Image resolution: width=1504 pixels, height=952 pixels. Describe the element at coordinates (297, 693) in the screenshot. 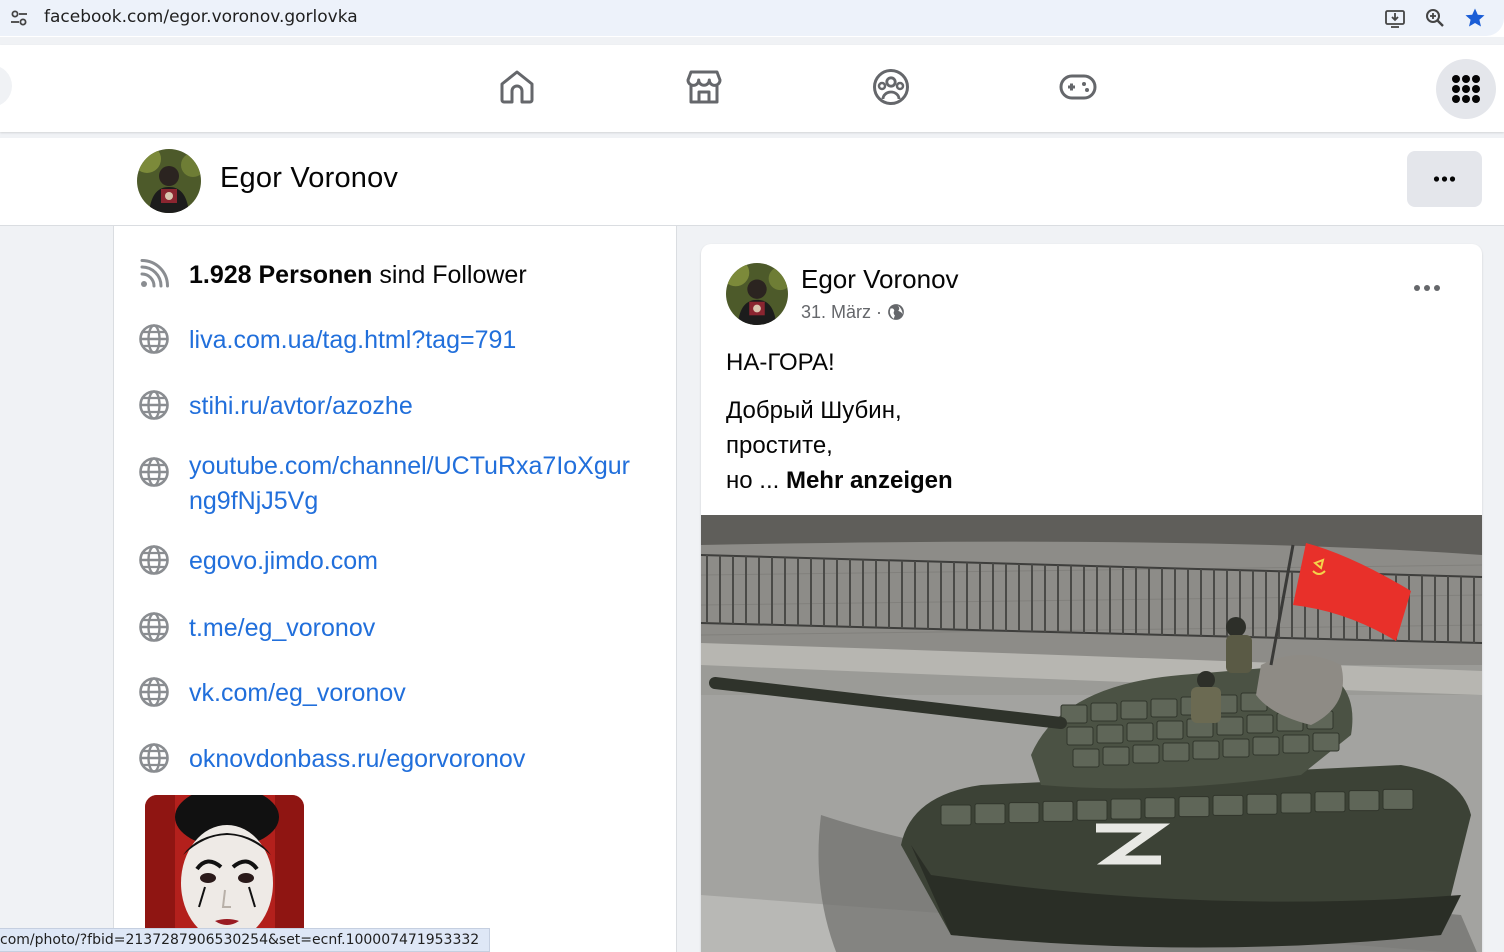

I see `website-link: vk.com/eg_voronov` at that location.